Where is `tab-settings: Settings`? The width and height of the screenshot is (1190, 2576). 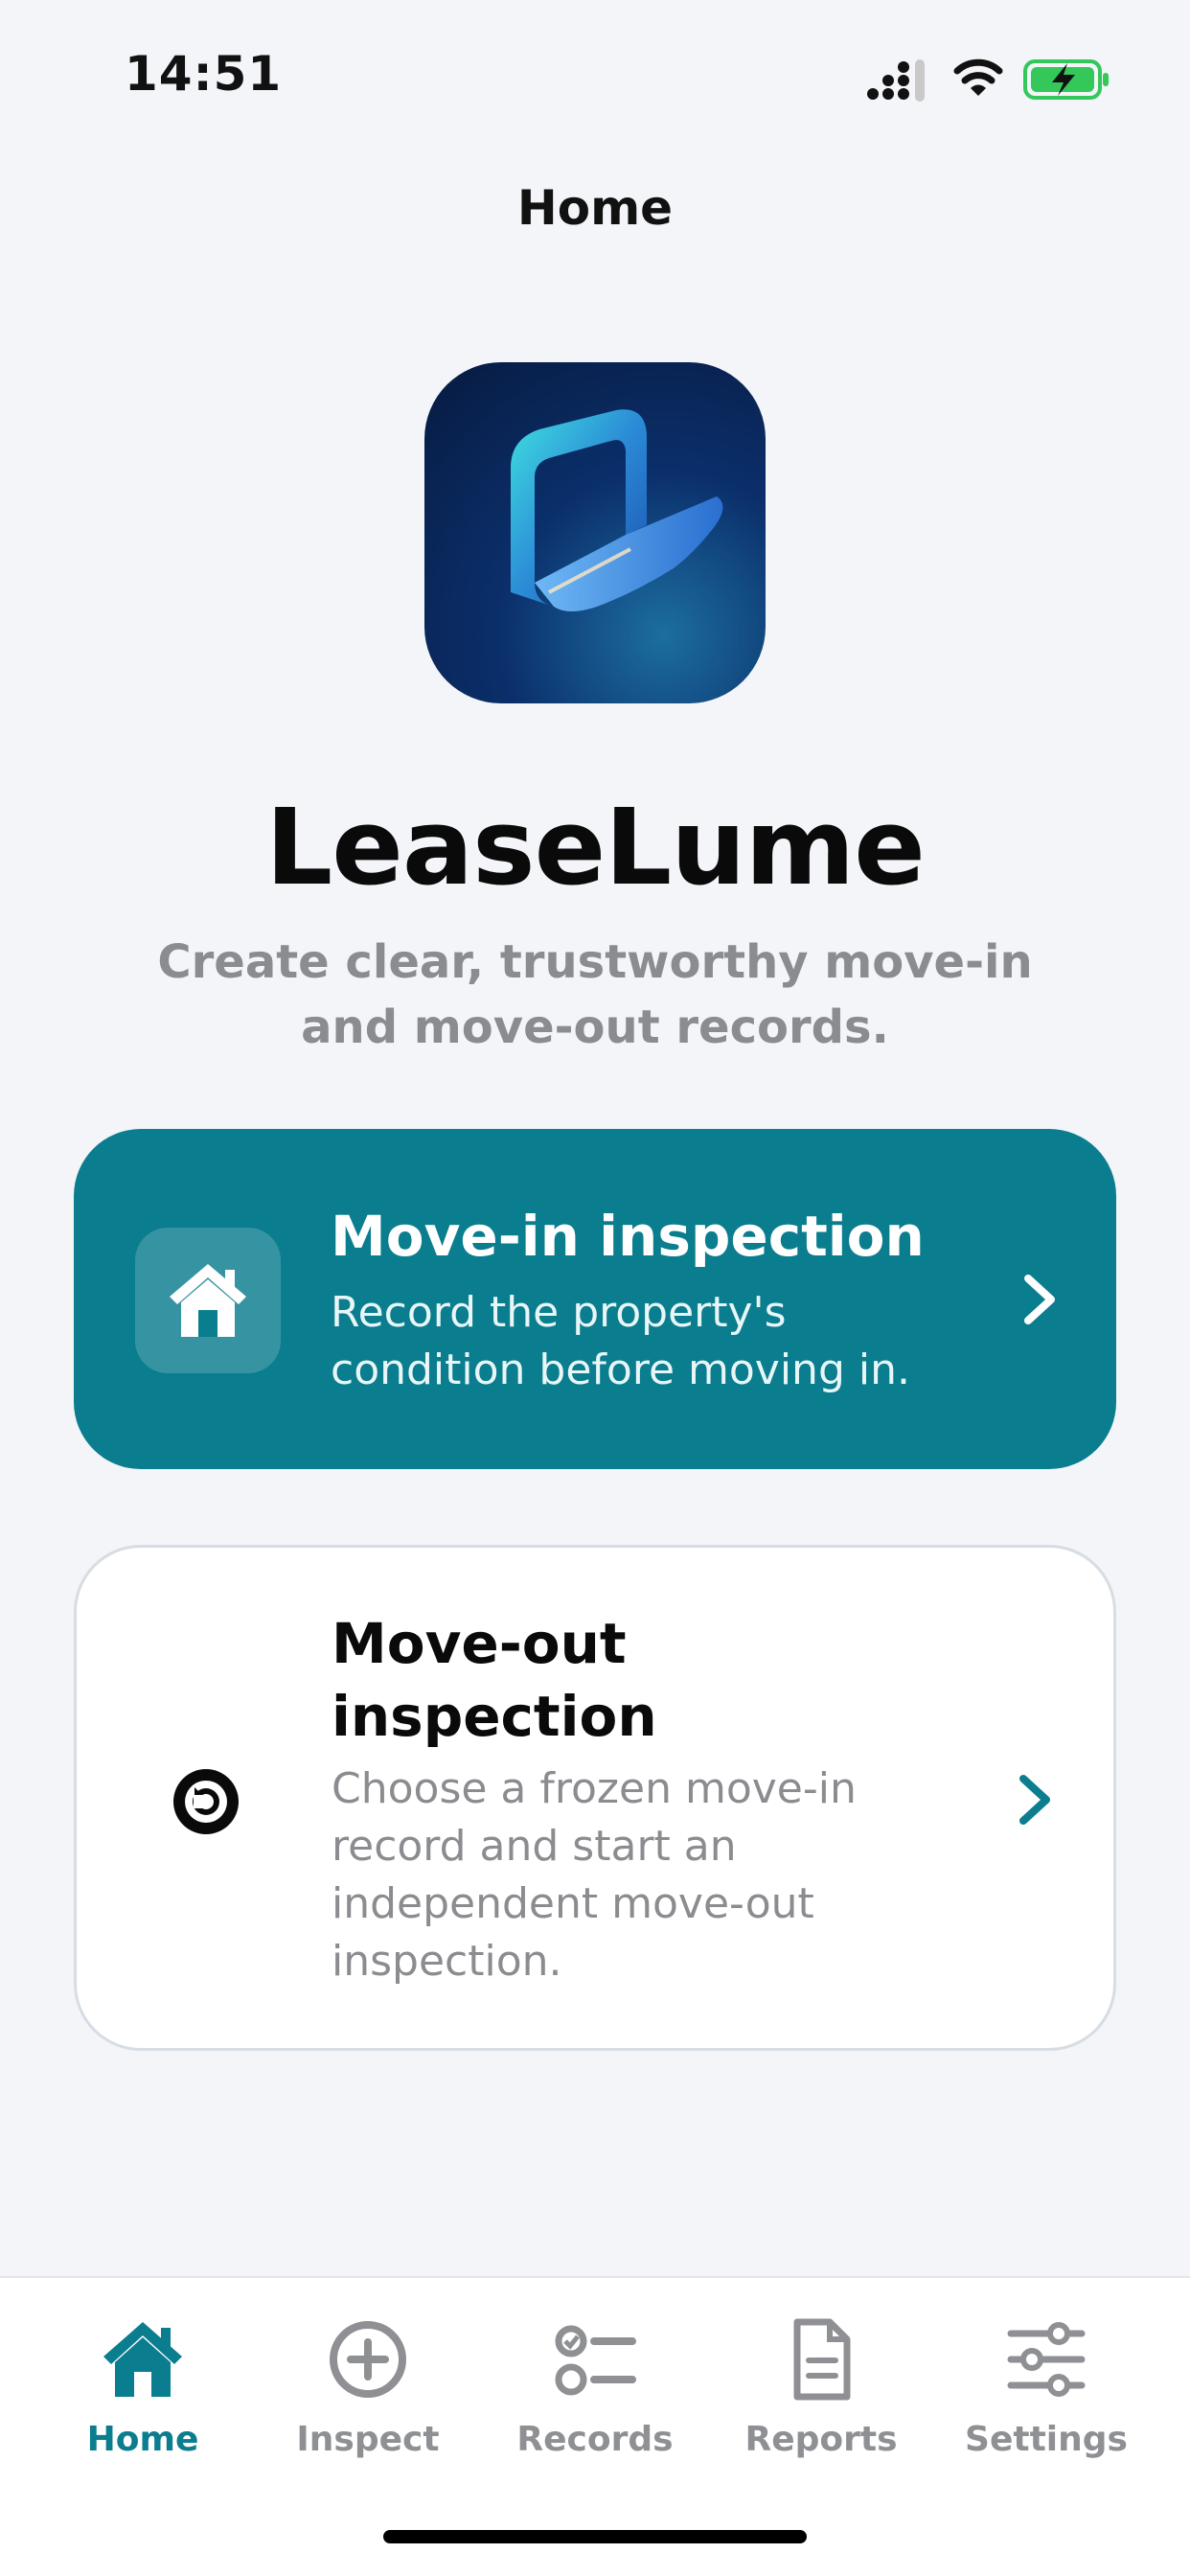
tab-settings: Settings is located at coordinates (1046, 2387).